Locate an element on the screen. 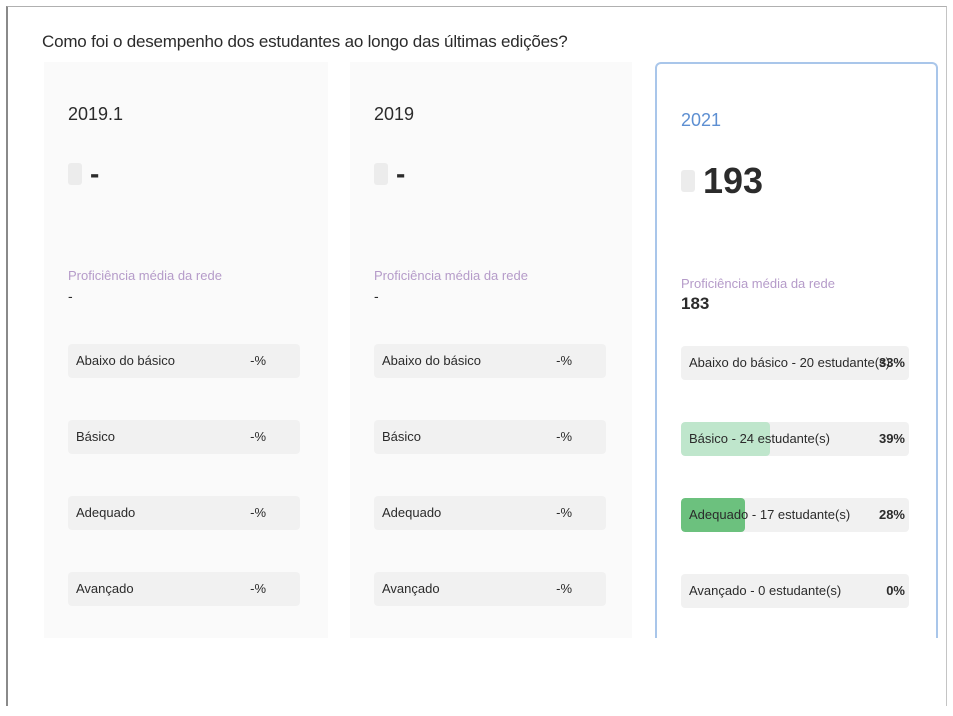  level-basico: Básico - 24 estudante(s) 39% is located at coordinates (795, 439).